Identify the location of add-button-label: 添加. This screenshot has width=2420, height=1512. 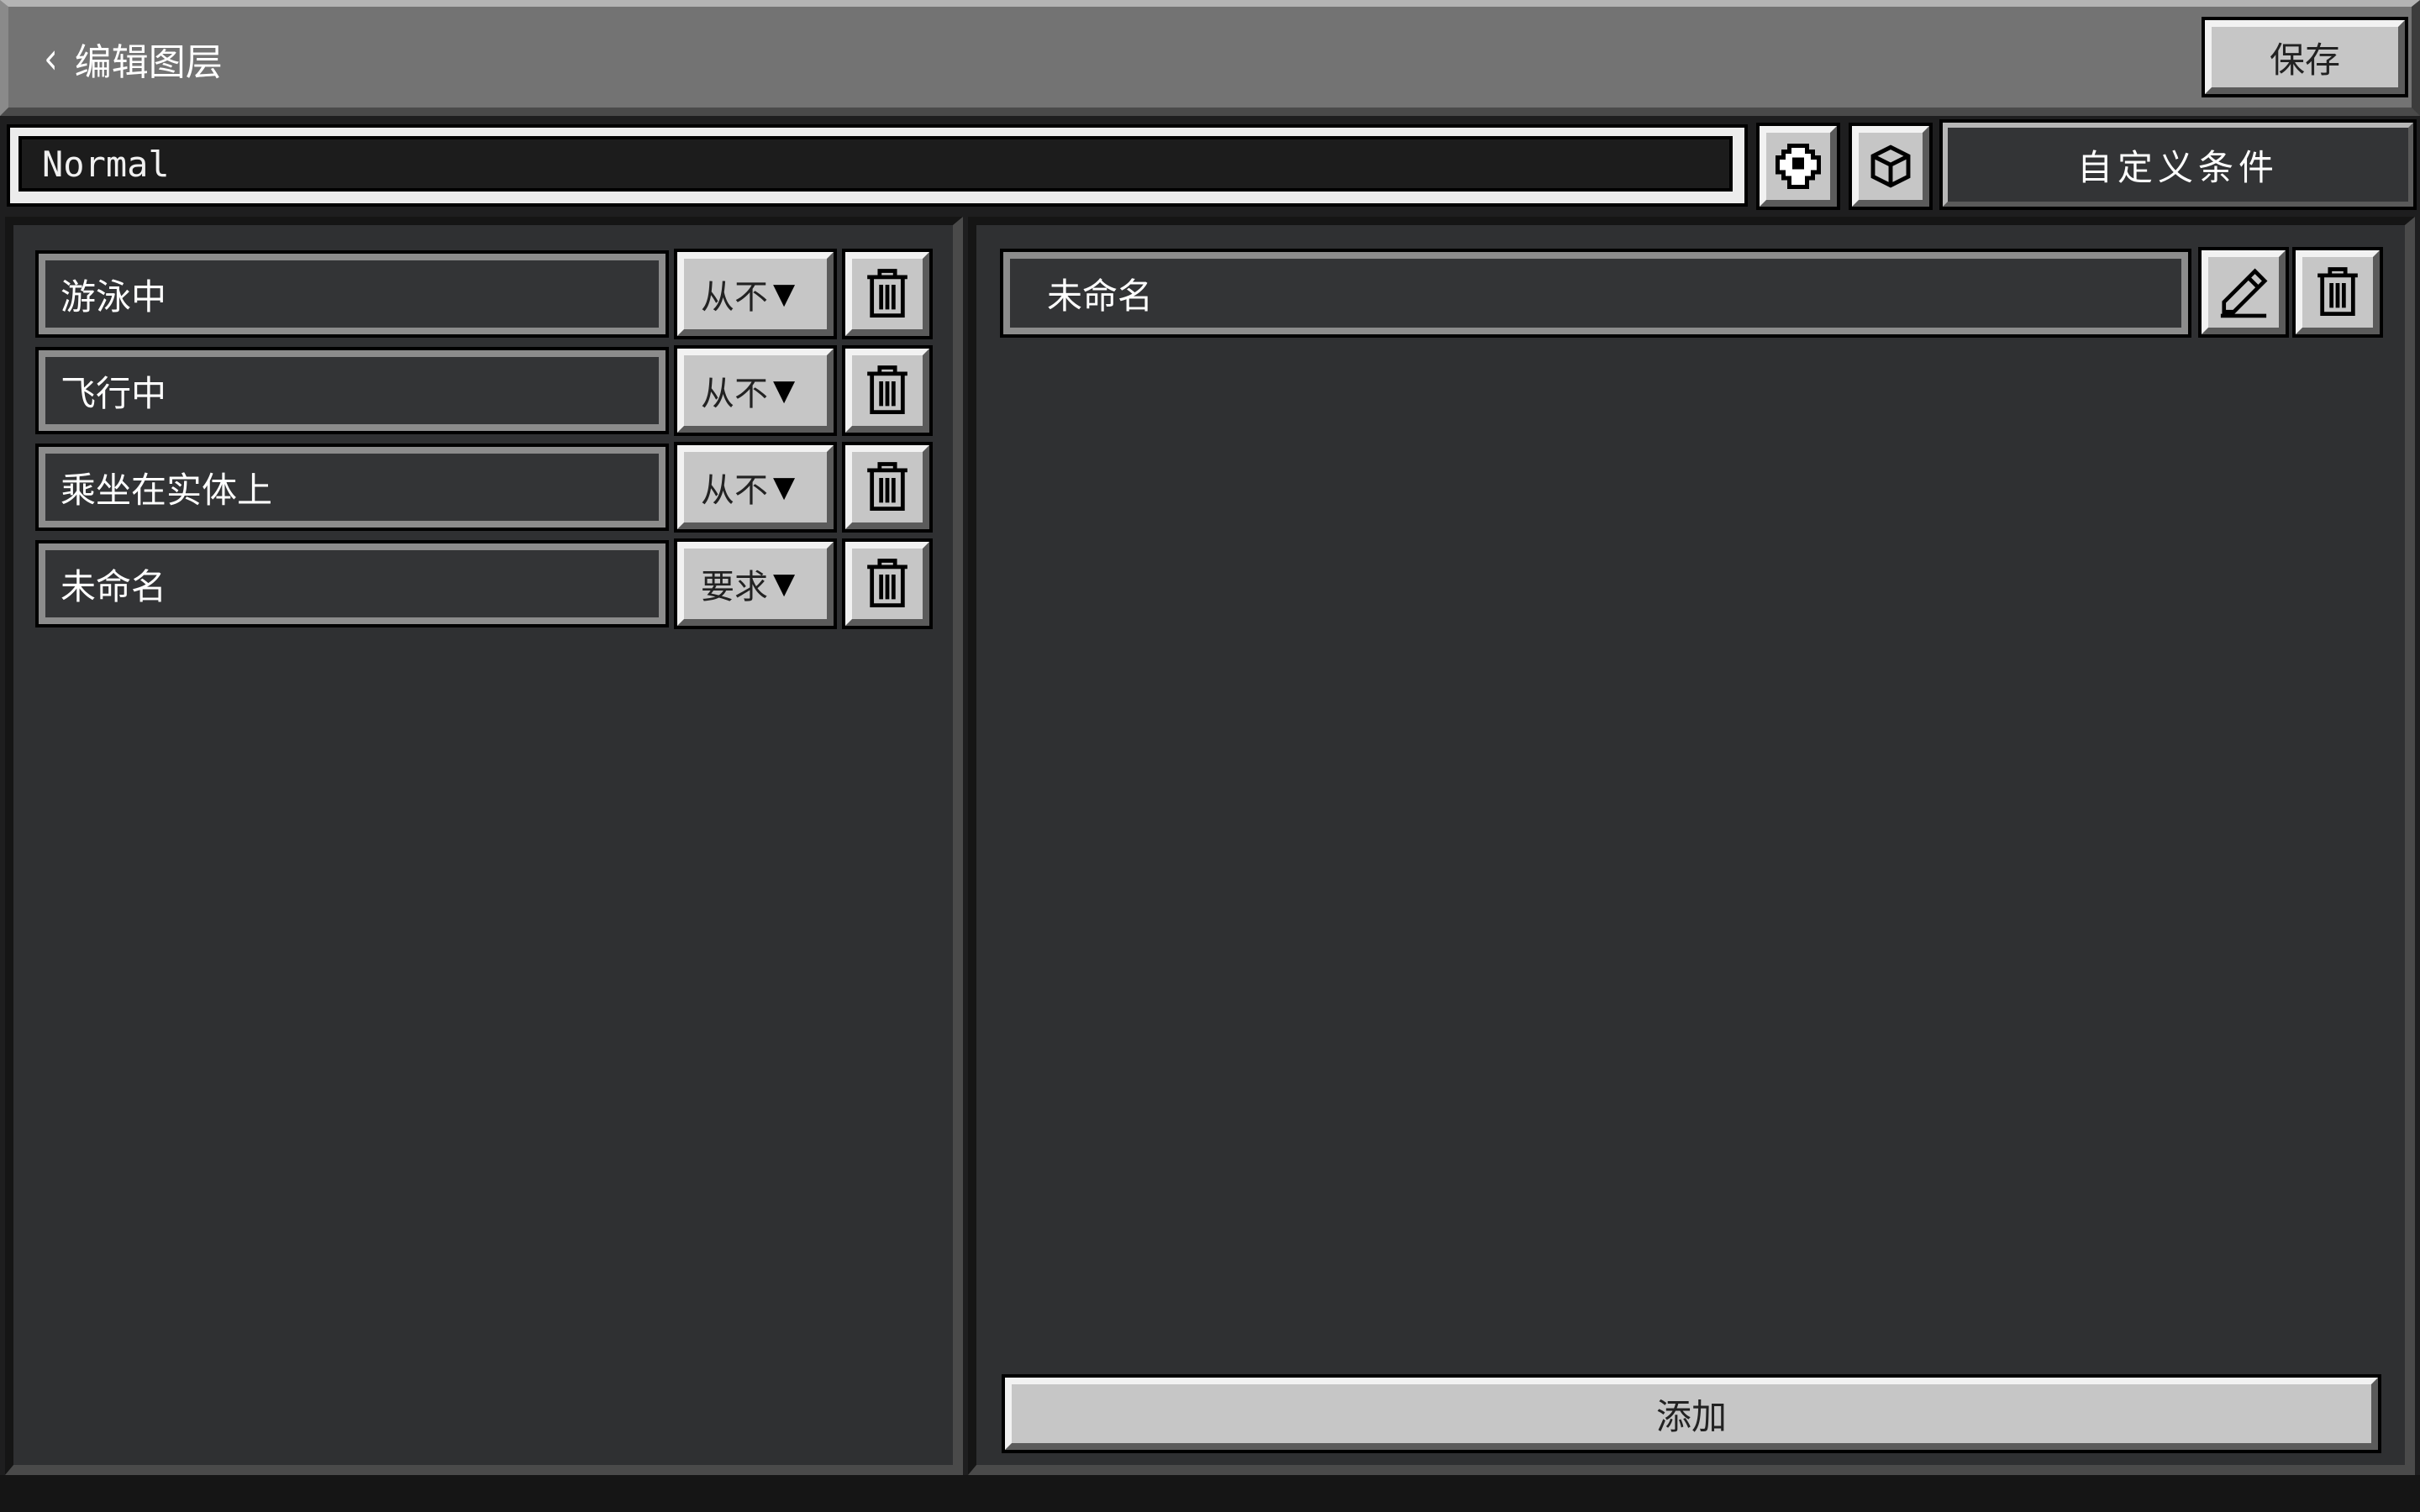
(1691, 1416).